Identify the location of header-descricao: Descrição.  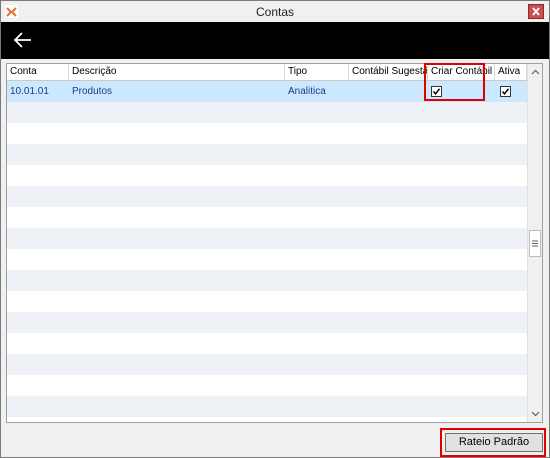
(177, 72).